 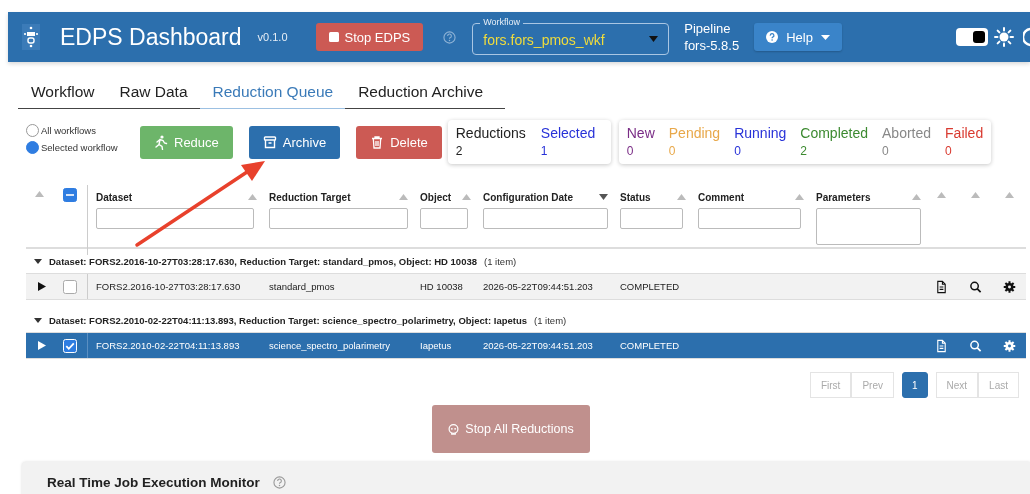 What do you see at coordinates (843, 197) in the screenshot?
I see `column-header: Parameters` at bounding box center [843, 197].